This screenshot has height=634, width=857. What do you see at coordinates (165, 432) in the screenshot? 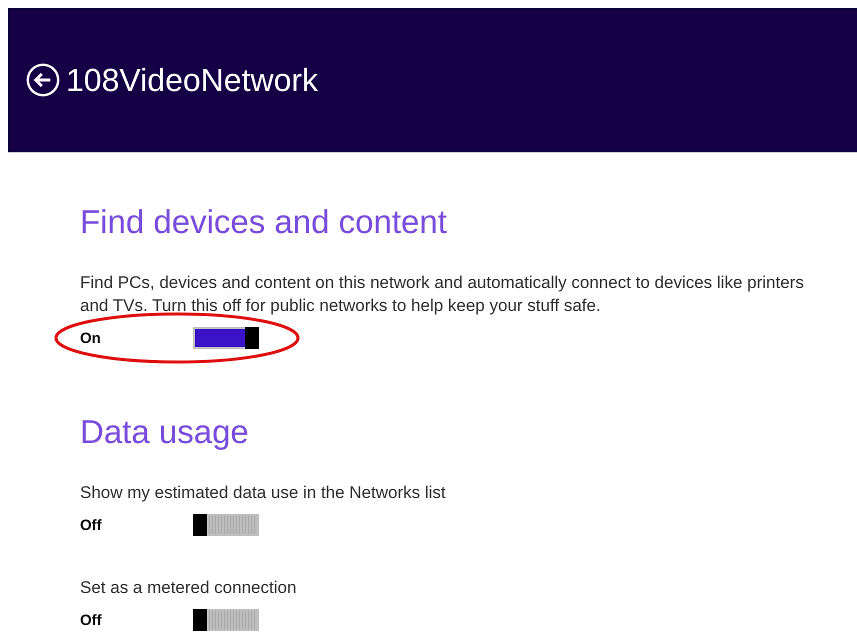
I see `section-heading: Data usage` at bounding box center [165, 432].